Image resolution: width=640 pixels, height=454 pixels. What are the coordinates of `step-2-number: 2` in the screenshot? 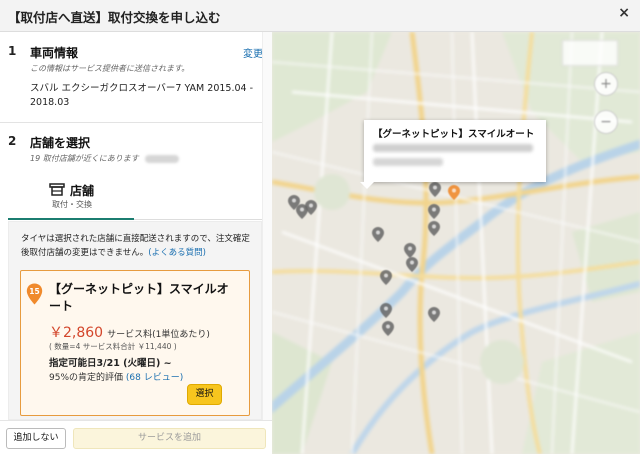 It's located at (12, 141).